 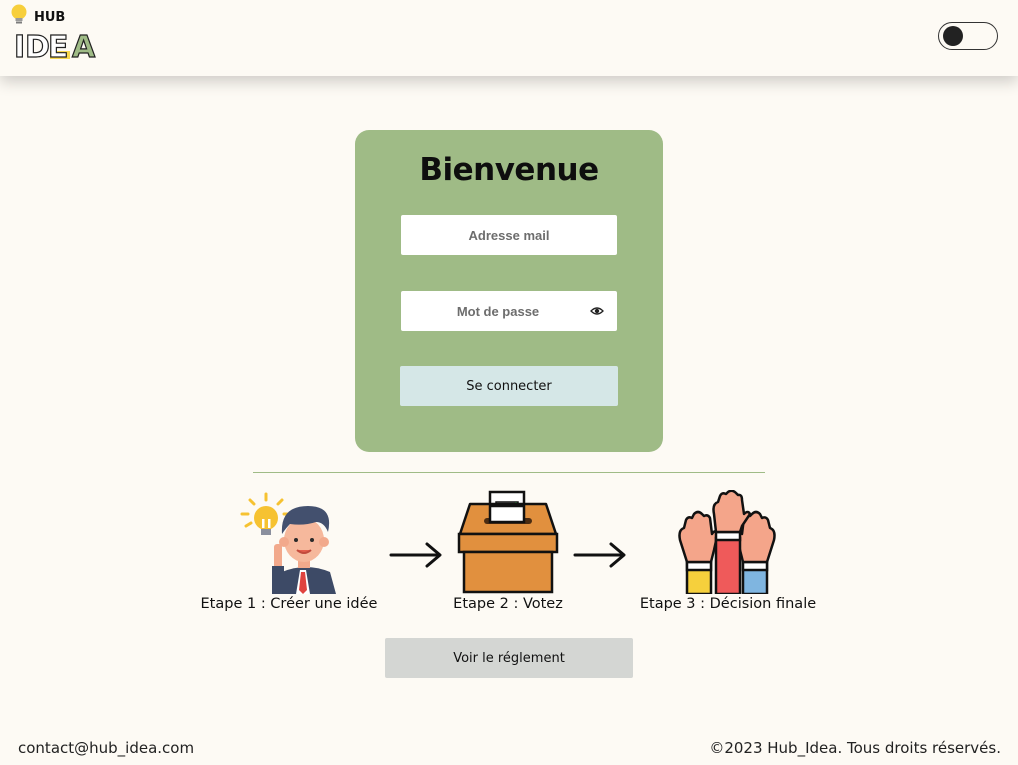 I want to click on svg-text: D, so click(x=37, y=46).